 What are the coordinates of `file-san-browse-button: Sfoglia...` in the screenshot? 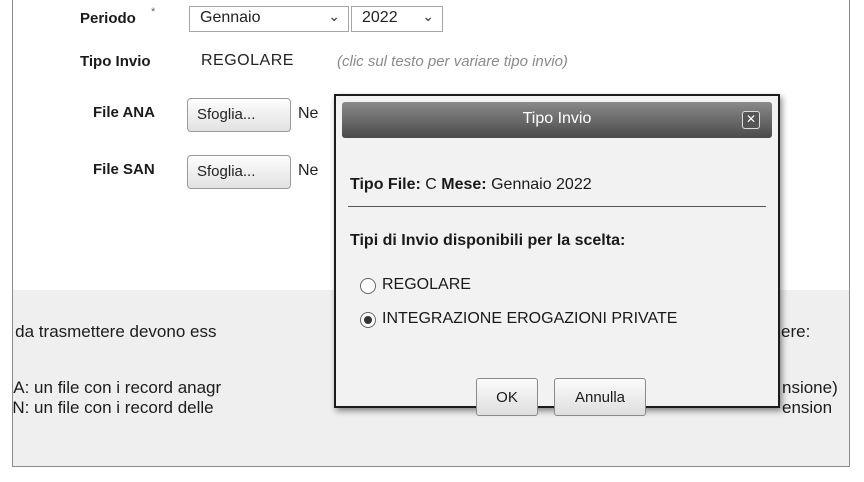 It's located at (239, 172).